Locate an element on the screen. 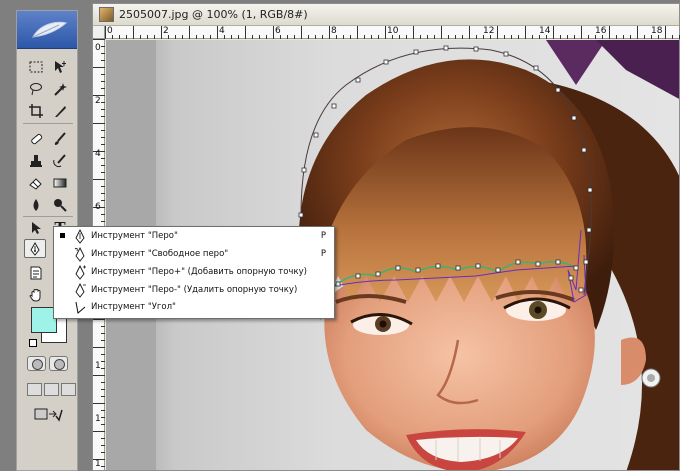 Image resolution: width=680 pixels, height=471 pixels. menu-item-convert-point: Инструмент "Угол" is located at coordinates (194, 307).